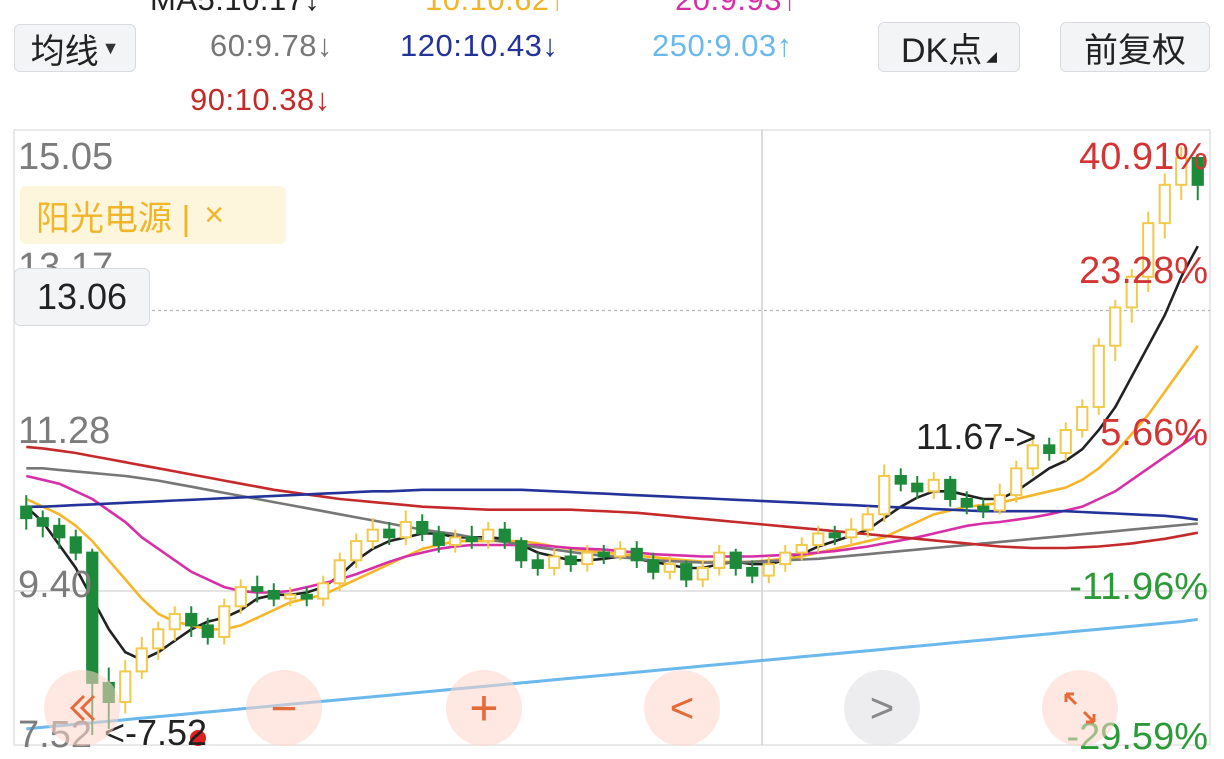  What do you see at coordinates (1154, 433) in the screenshot?
I see `pct-tick-2: 5.66%` at bounding box center [1154, 433].